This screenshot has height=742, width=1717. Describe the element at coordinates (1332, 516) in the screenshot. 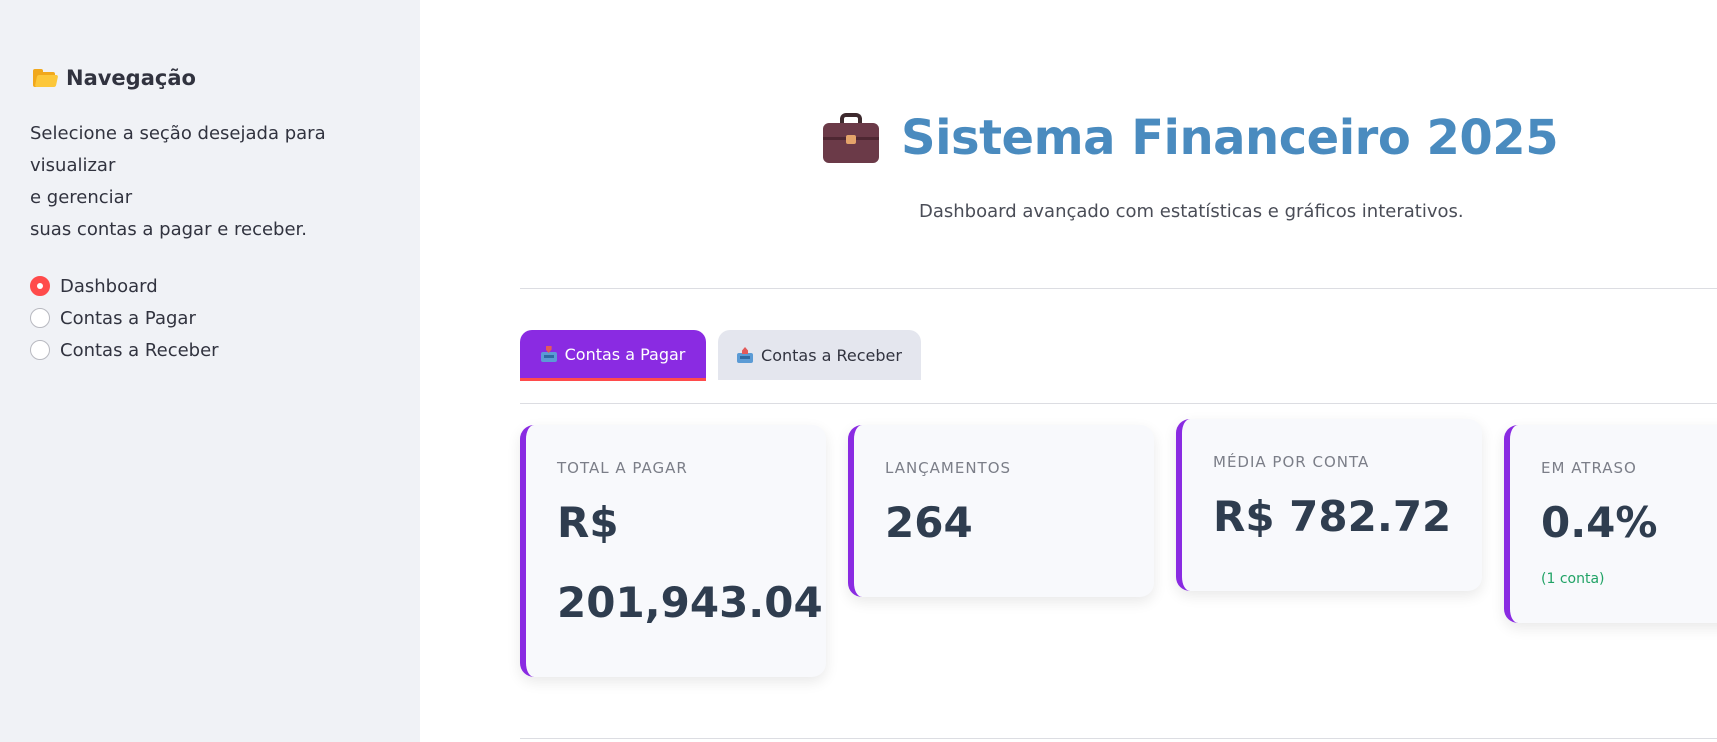

I see `metric-value: R$ 782.72` at that location.